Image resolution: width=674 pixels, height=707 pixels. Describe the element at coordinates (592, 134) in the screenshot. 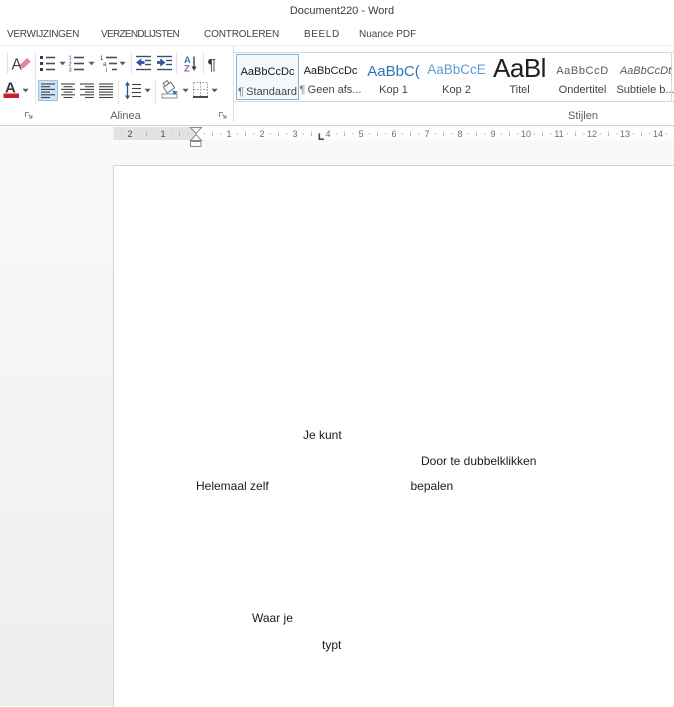

I see `svg-text: 12` at that location.